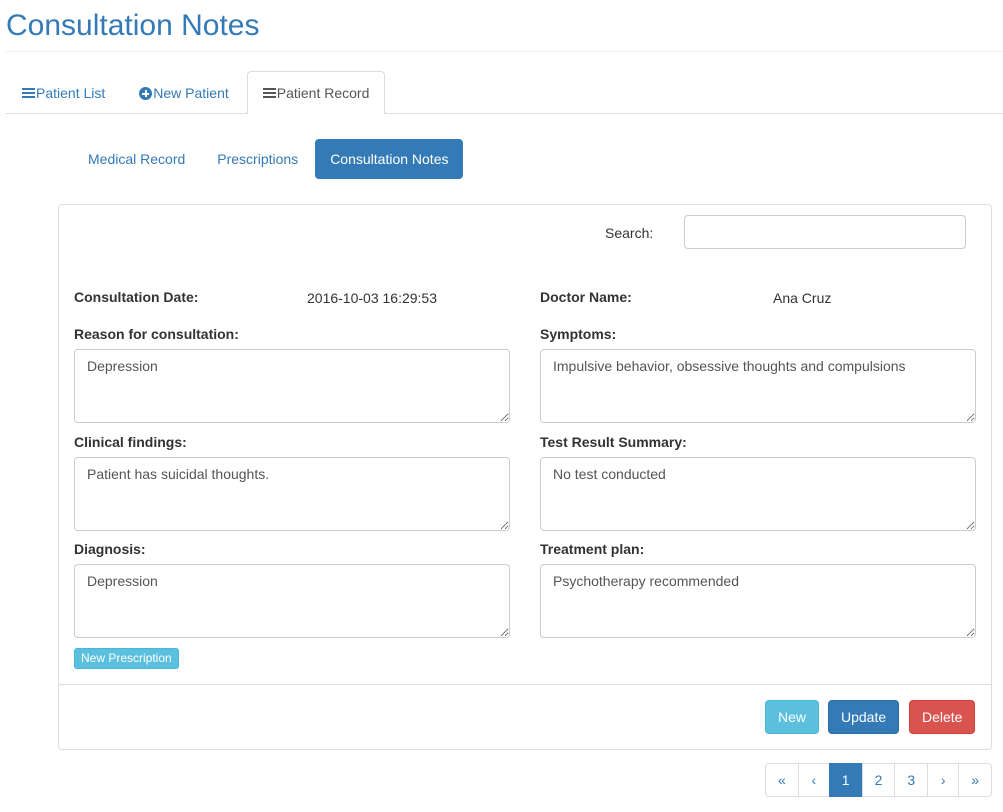  I want to click on test-result-textarea: No test conducted, so click(758, 494).